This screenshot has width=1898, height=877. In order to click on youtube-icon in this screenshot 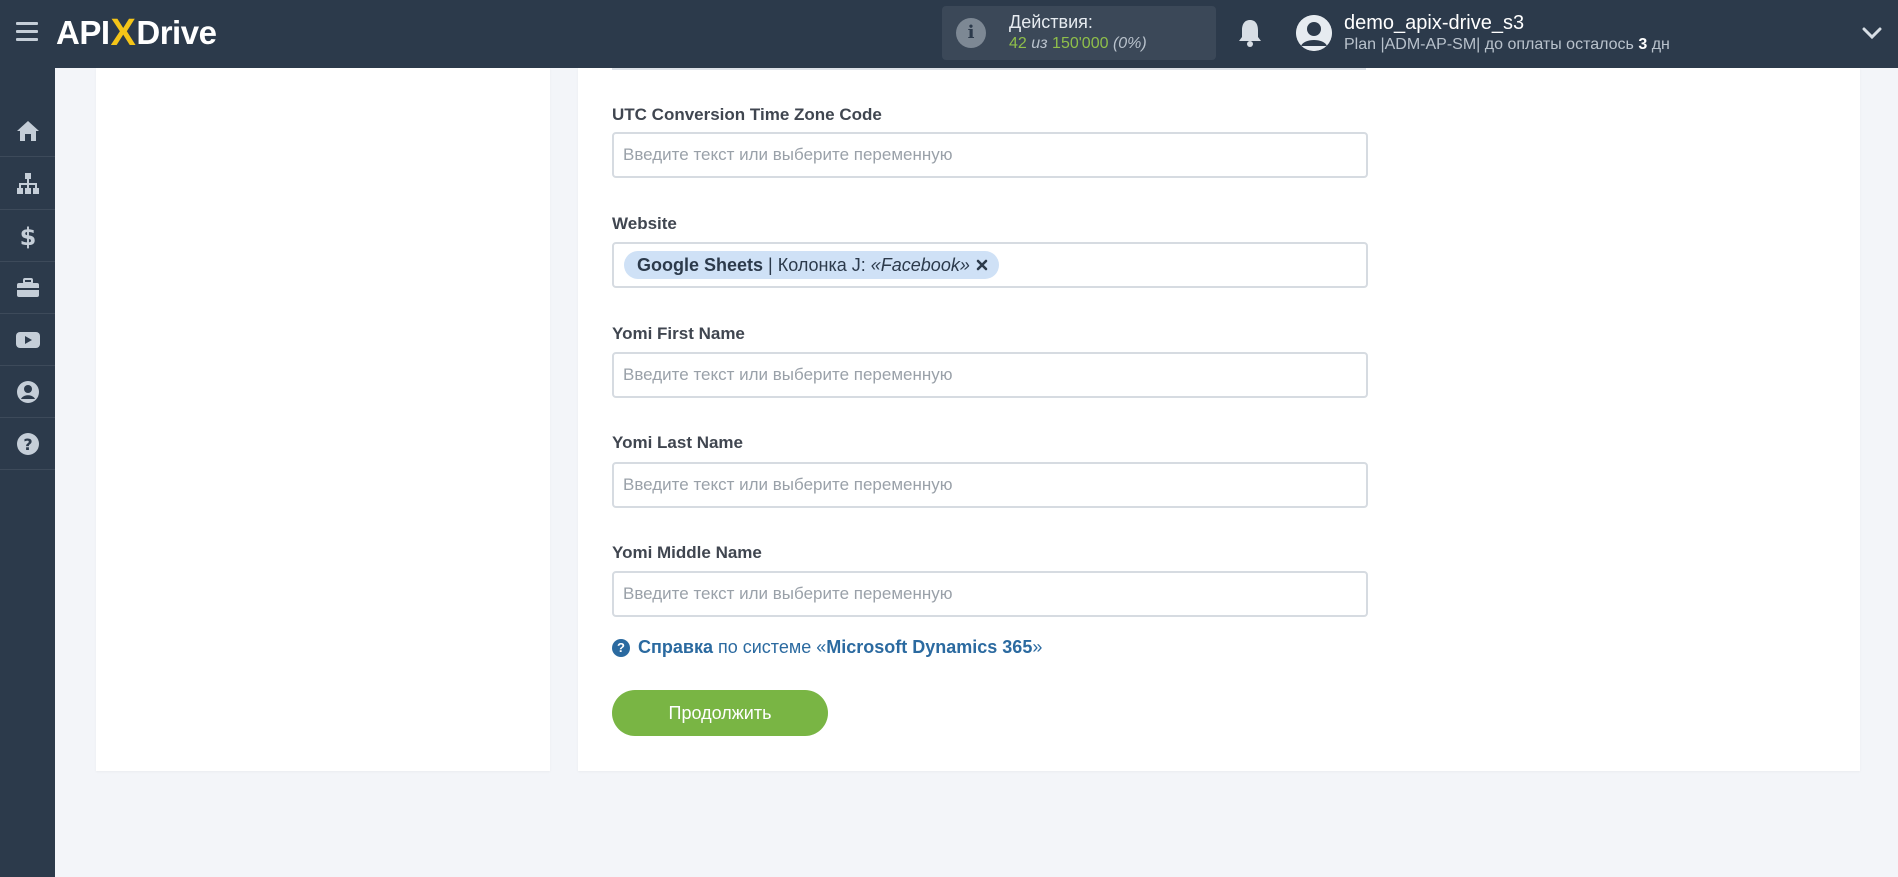, I will do `click(27, 339)`.